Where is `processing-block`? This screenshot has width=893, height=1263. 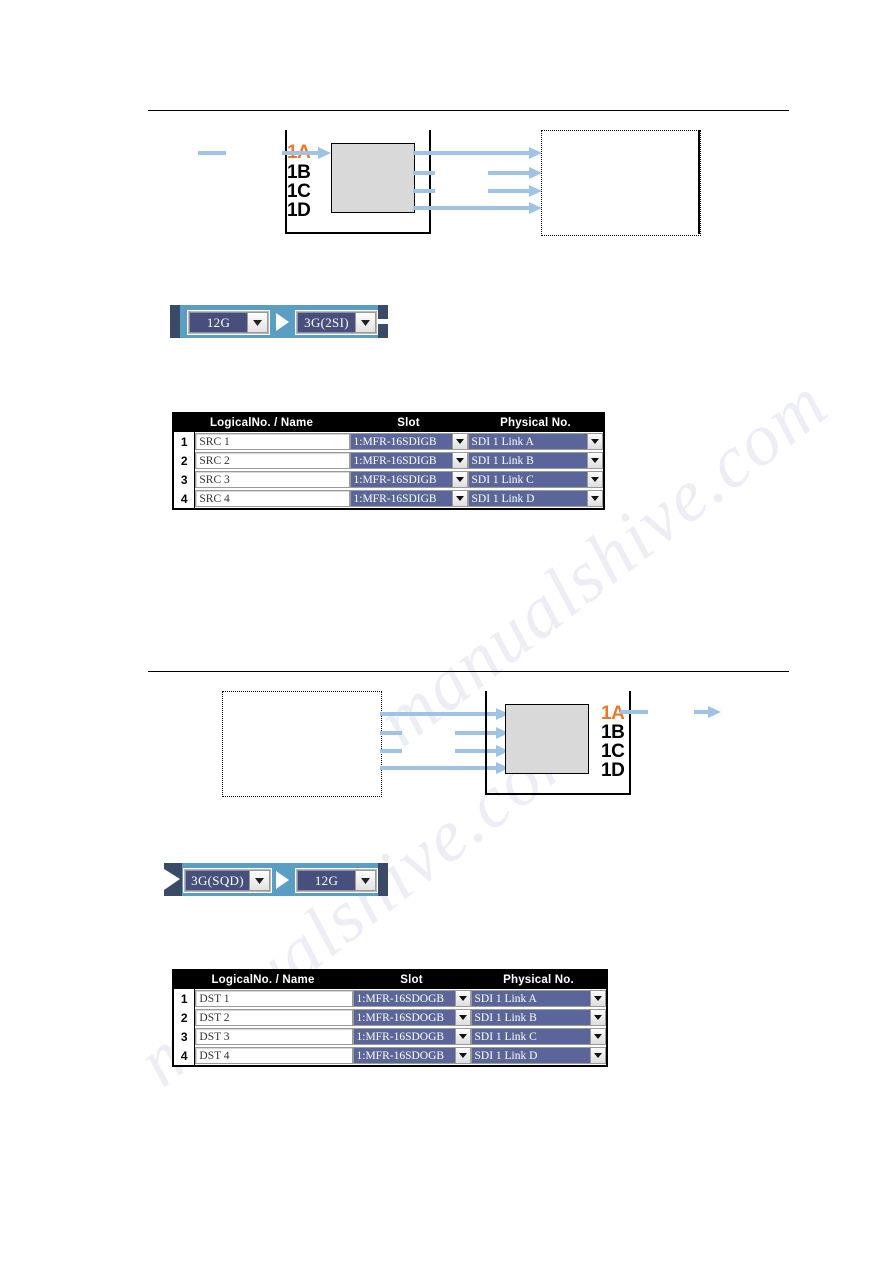
processing-block is located at coordinates (547, 739).